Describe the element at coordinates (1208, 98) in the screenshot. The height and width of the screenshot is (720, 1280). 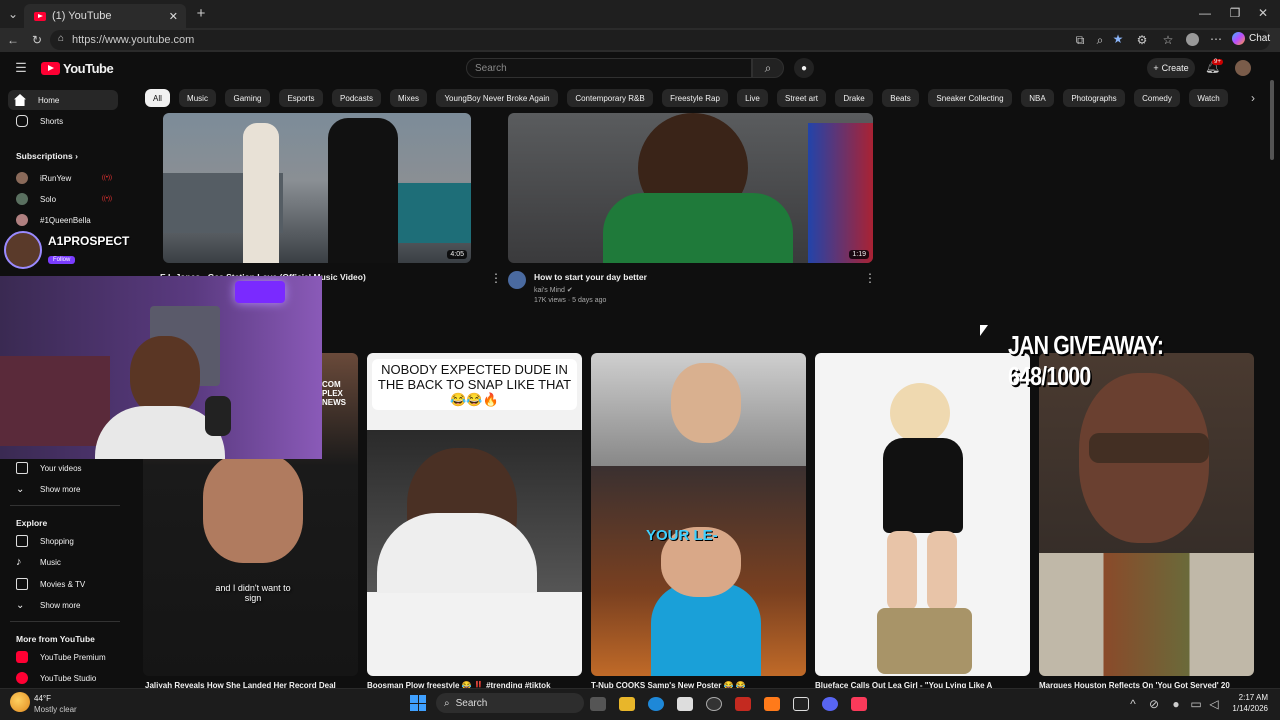
I see `chip-watch: Watch` at that location.